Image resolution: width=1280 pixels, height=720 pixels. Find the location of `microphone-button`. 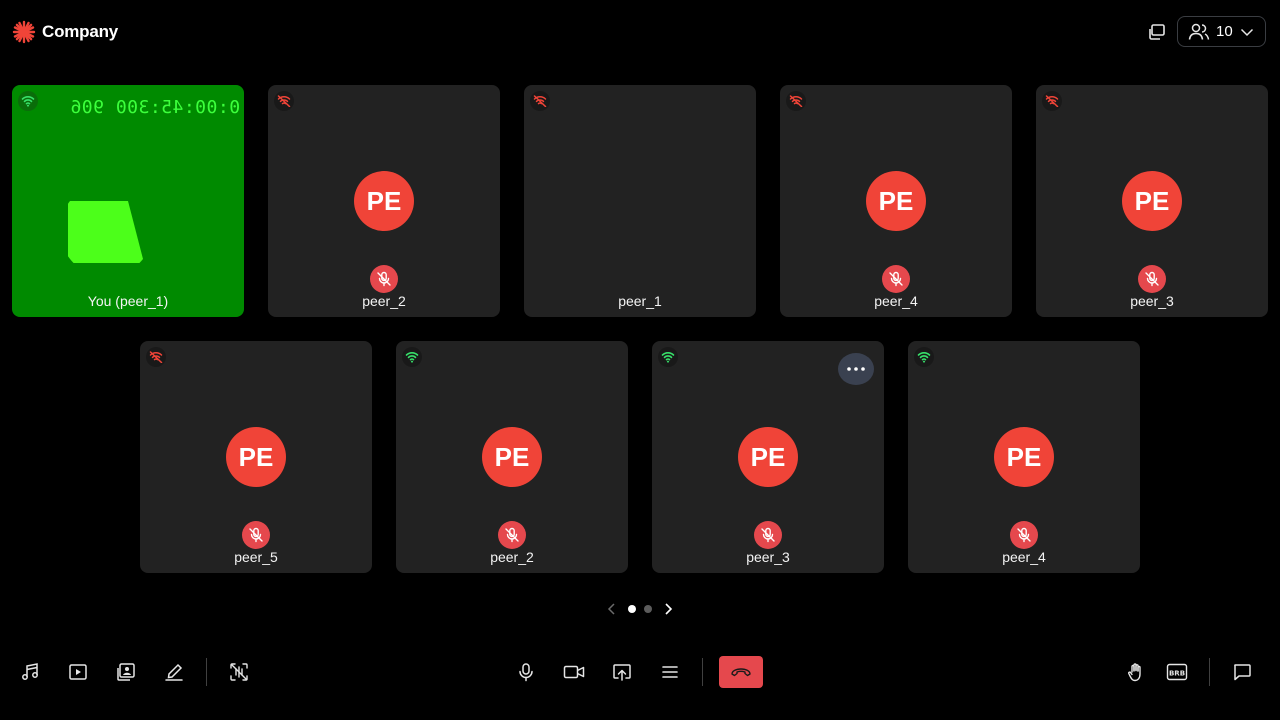

microphone-button is located at coordinates (526, 672).